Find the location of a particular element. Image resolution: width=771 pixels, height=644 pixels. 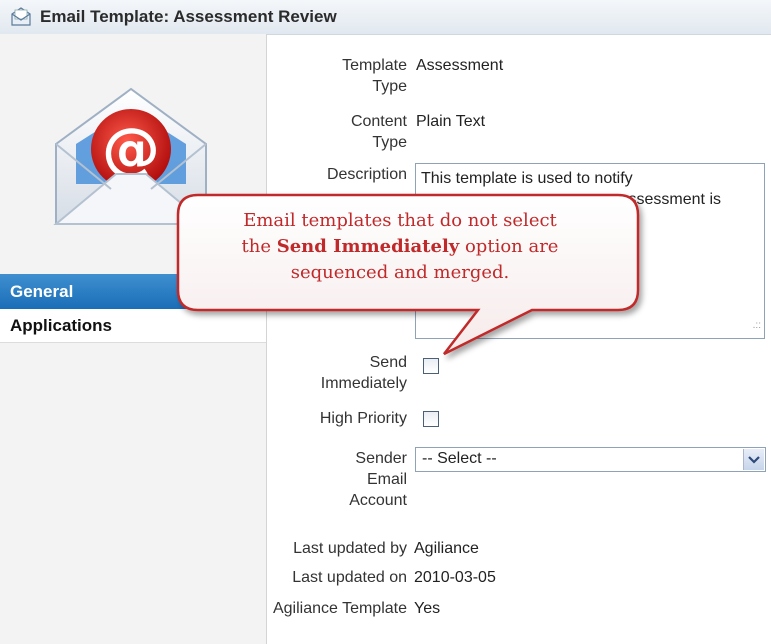

send-immediately-label-line1: Send is located at coordinates (388, 362).